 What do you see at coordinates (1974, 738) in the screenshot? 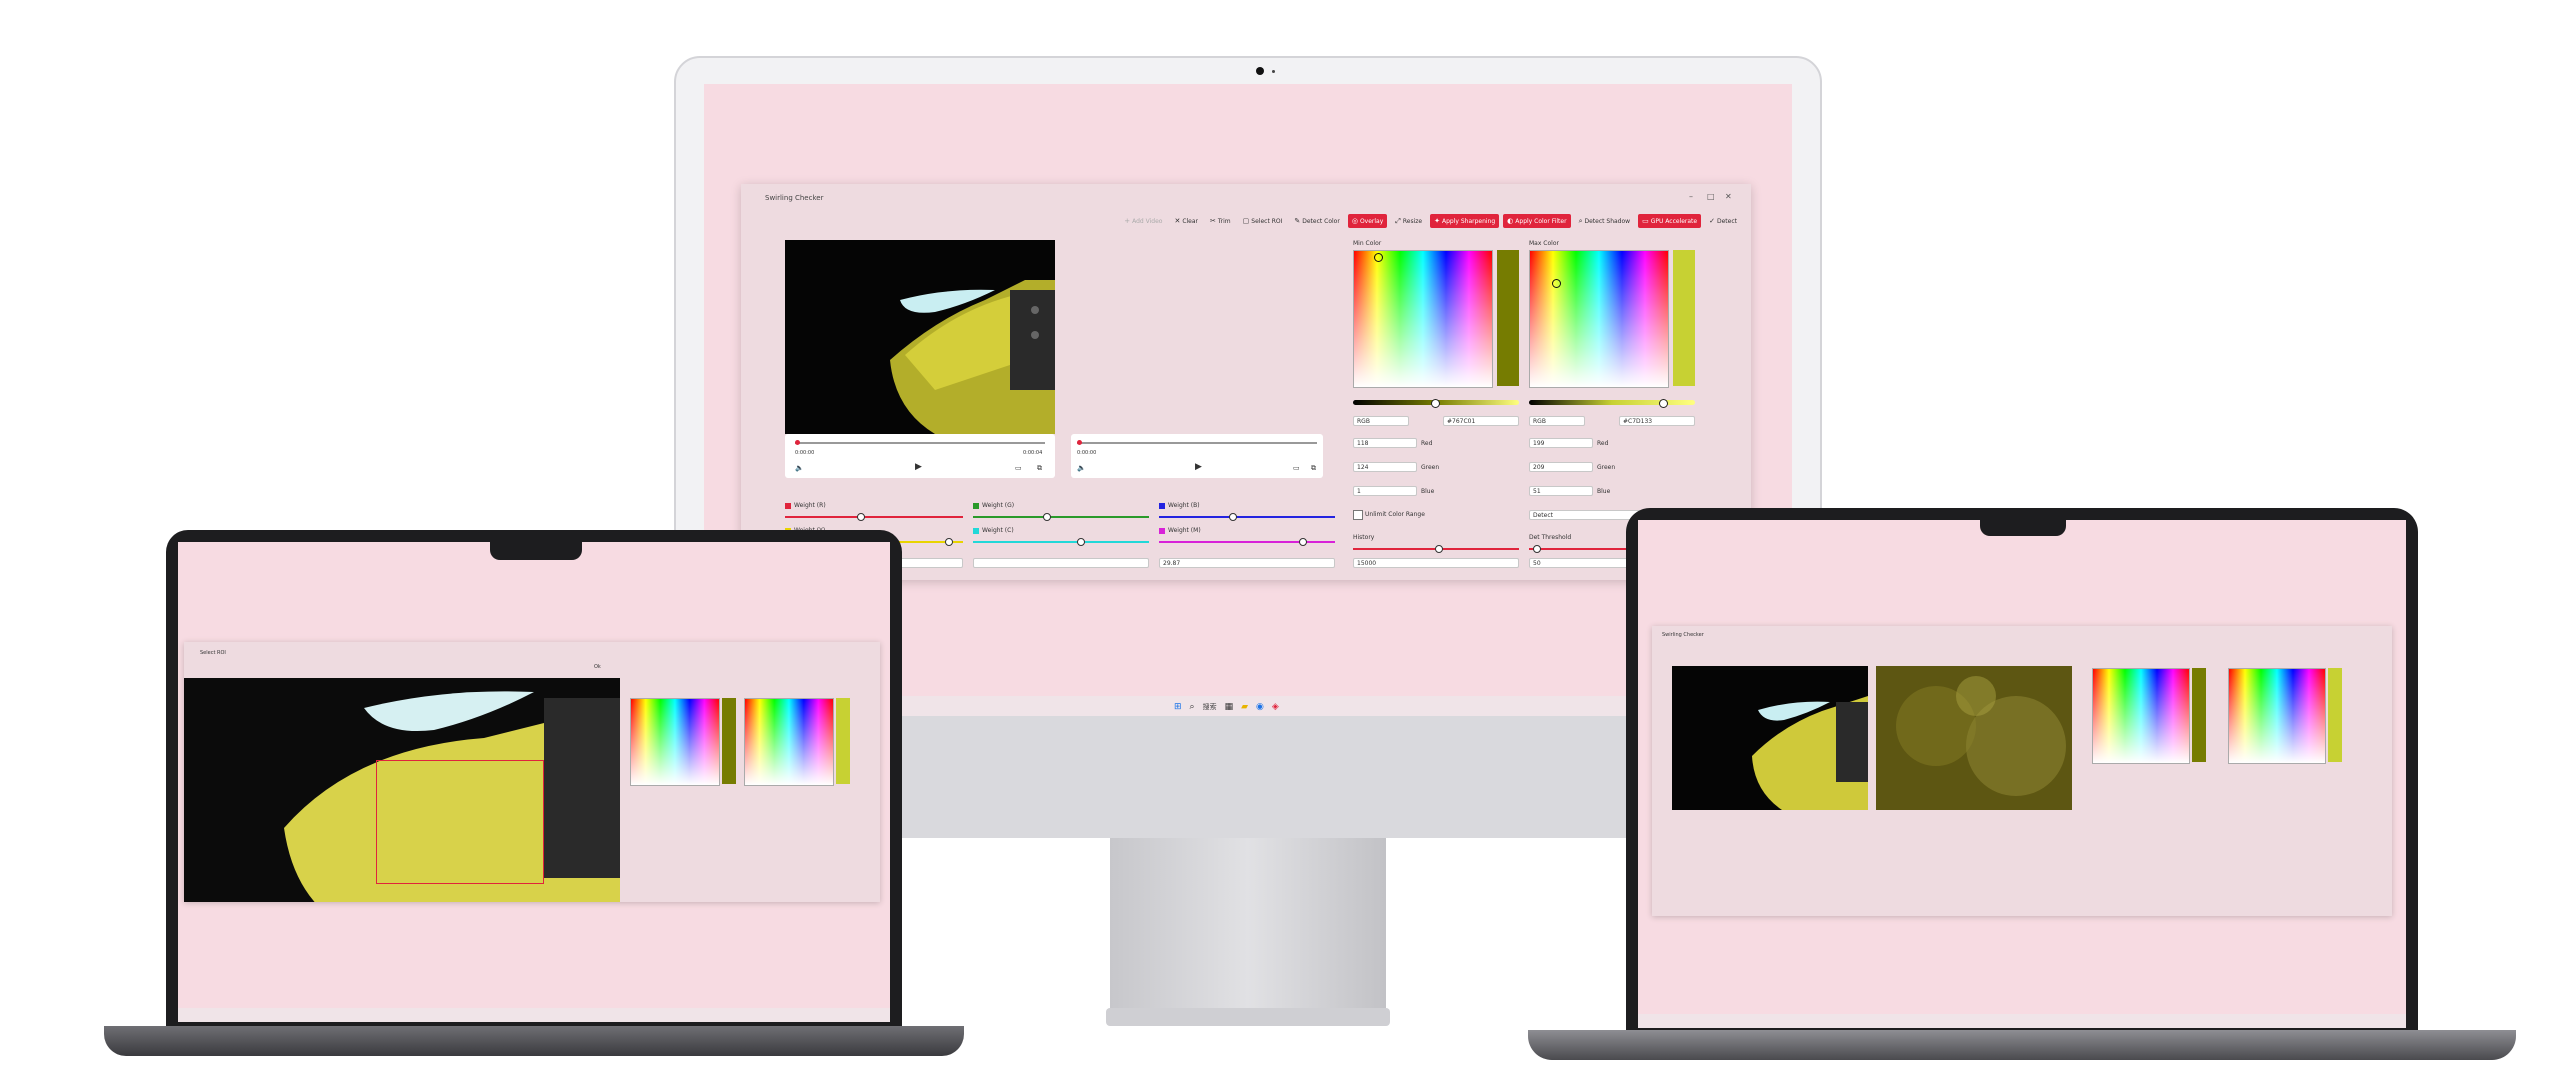
I see `laptop-right-video2` at bounding box center [1974, 738].